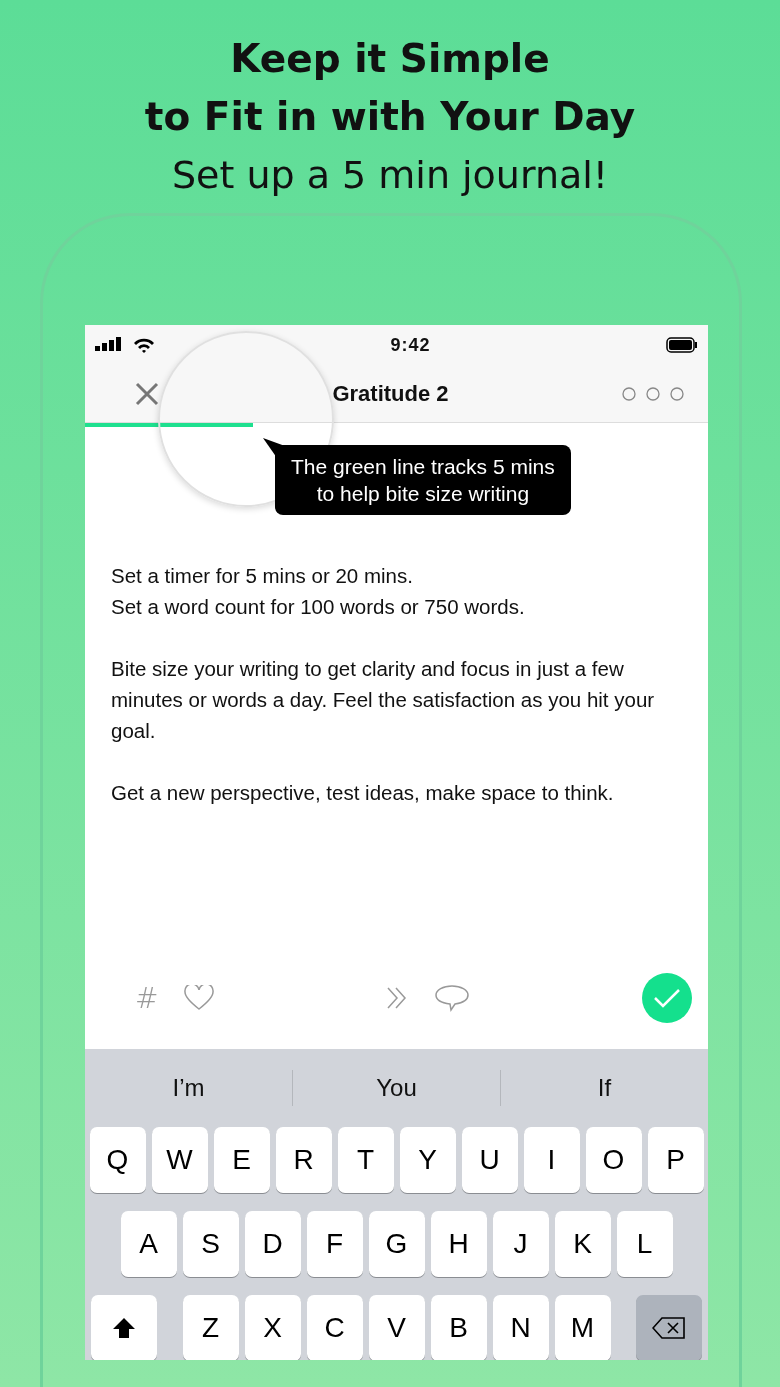 The height and width of the screenshot is (1387, 780). Describe the element at coordinates (396, 1327) in the screenshot. I see `key: V` at that location.